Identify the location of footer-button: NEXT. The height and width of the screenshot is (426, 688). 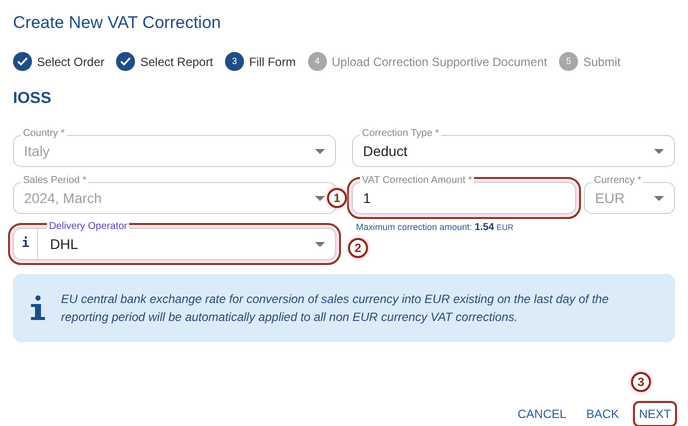
(654, 414).